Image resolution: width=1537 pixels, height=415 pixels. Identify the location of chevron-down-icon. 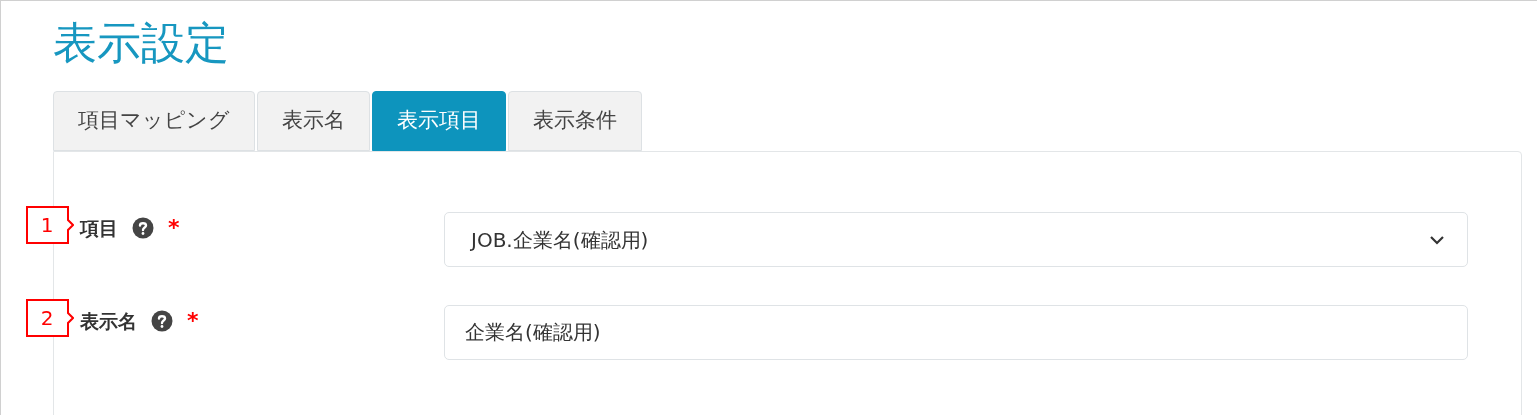
(1437, 239).